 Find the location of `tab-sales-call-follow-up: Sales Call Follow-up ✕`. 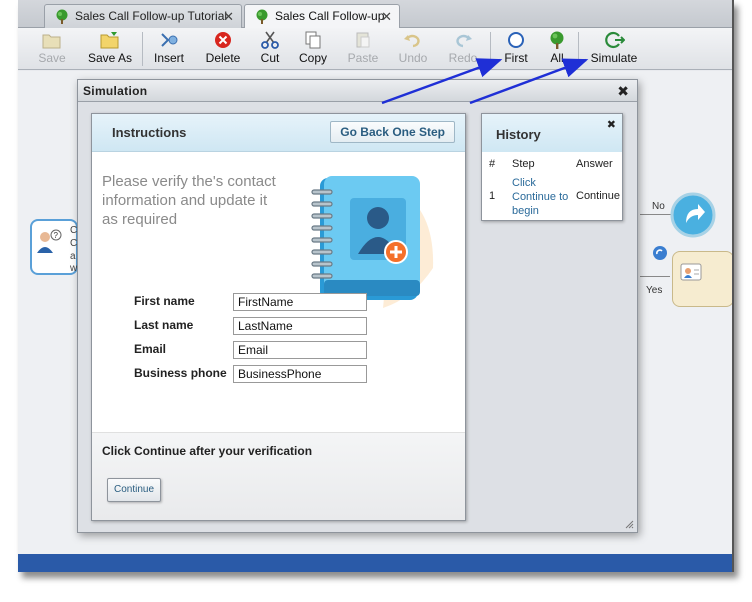

tab-sales-call-follow-up: Sales Call Follow-up ✕ is located at coordinates (322, 16).